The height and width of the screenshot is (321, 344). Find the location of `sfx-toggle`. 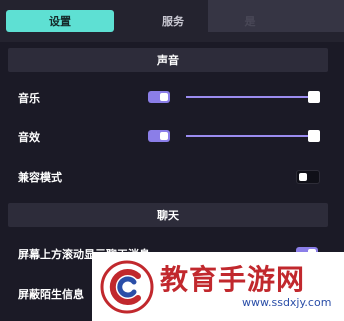

sfx-toggle is located at coordinates (159, 136).